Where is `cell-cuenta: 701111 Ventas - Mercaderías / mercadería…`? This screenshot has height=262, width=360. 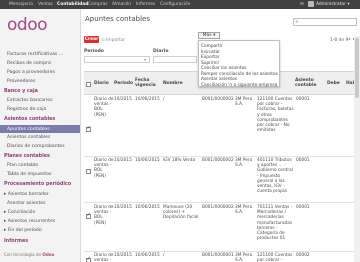 cell-cuenta: 701111 Ventas - Mercaderías / mercadería… is located at coordinates (275, 223).